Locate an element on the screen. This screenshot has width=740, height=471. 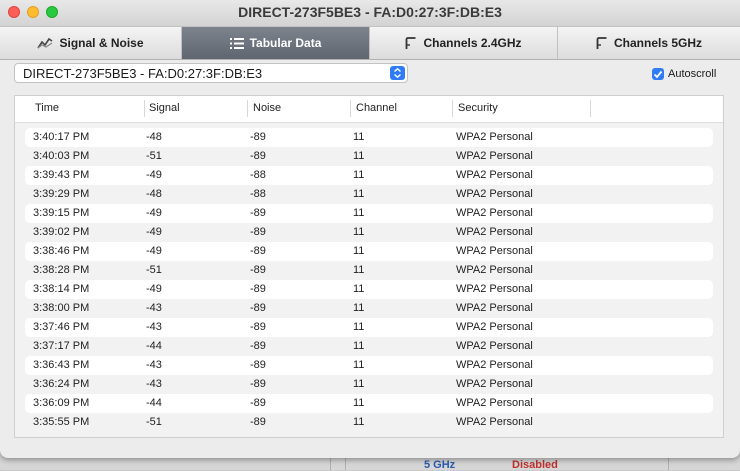
cell-time: 3:38:14 PM is located at coordinates (61, 289).